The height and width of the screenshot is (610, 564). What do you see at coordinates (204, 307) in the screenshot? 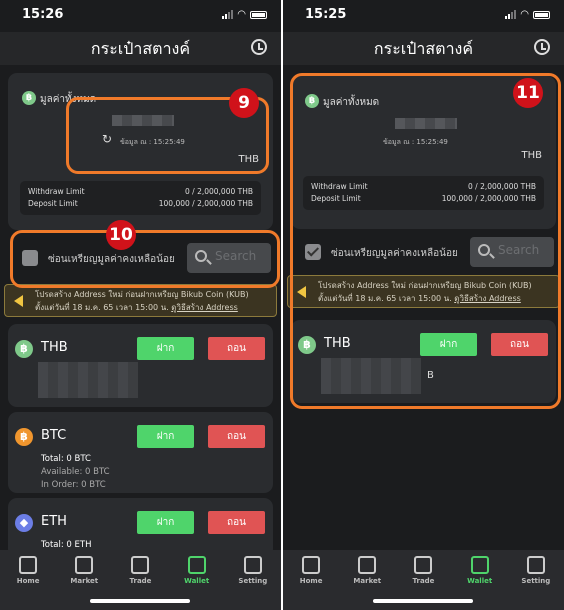
I see `notice-link: ดูวิธีสร้าง Address` at bounding box center [204, 307].